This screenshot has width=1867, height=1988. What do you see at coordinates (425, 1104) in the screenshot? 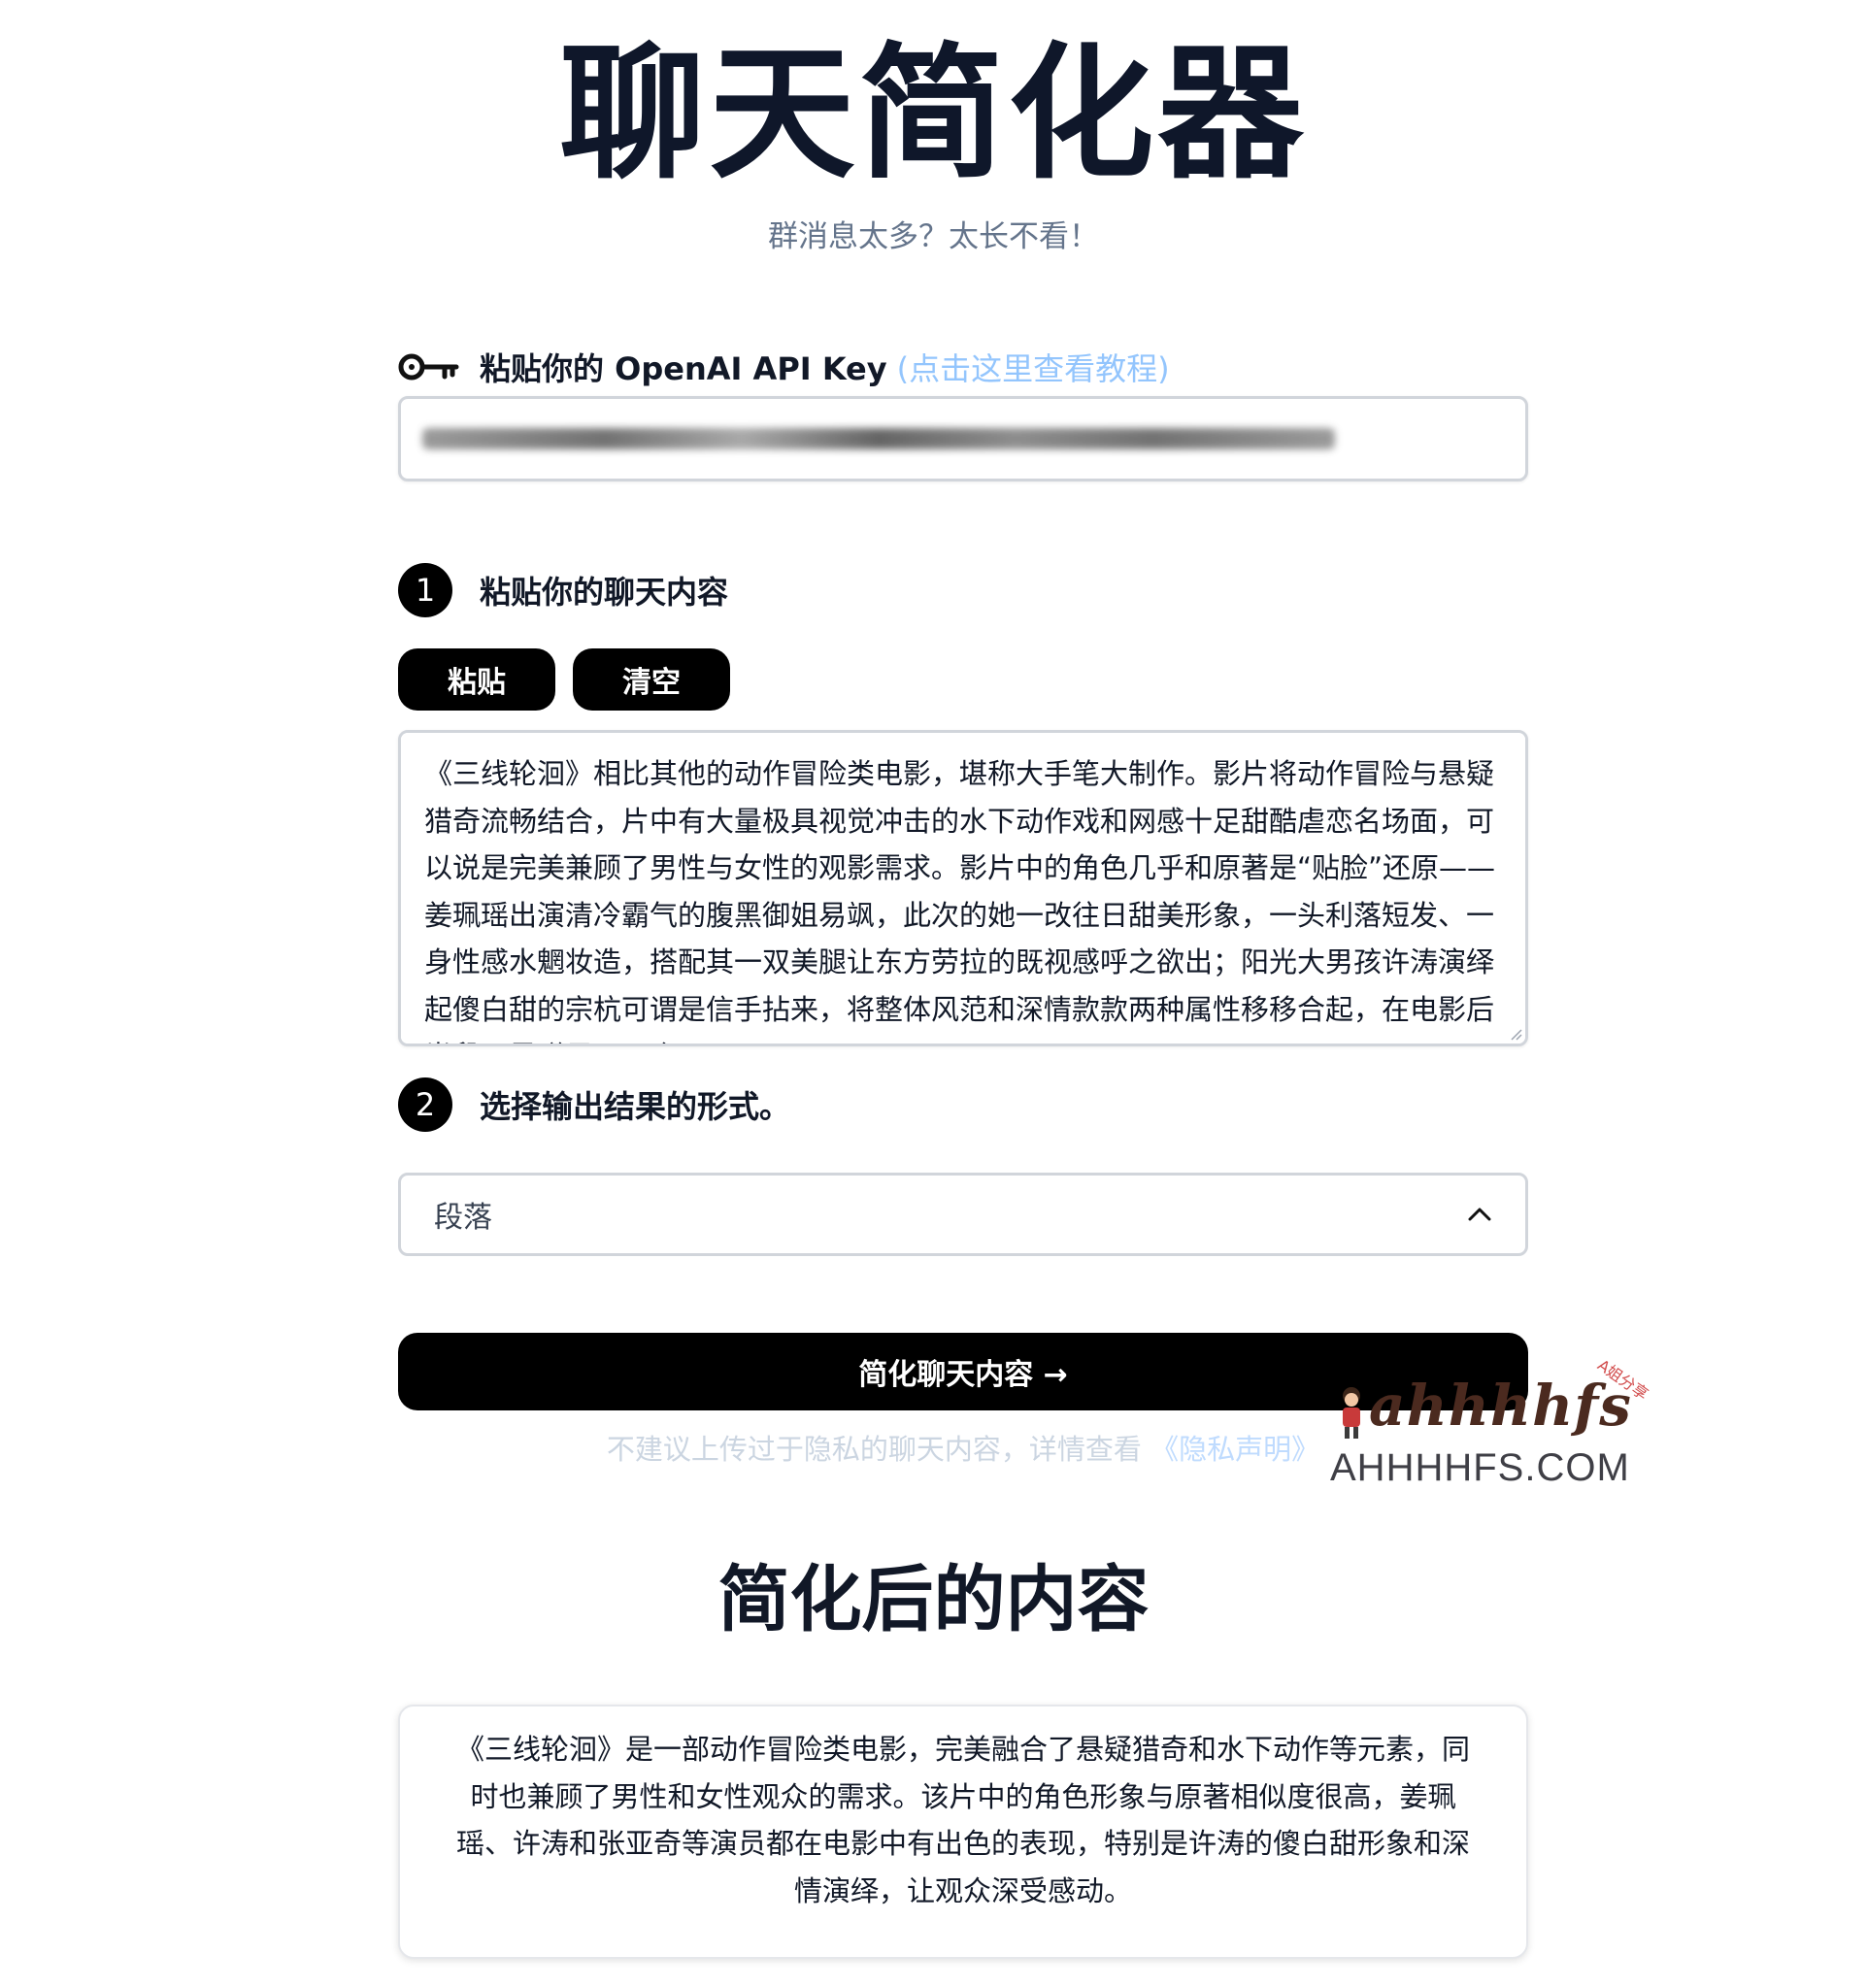
I see `step-2-badge: 2` at bounding box center [425, 1104].